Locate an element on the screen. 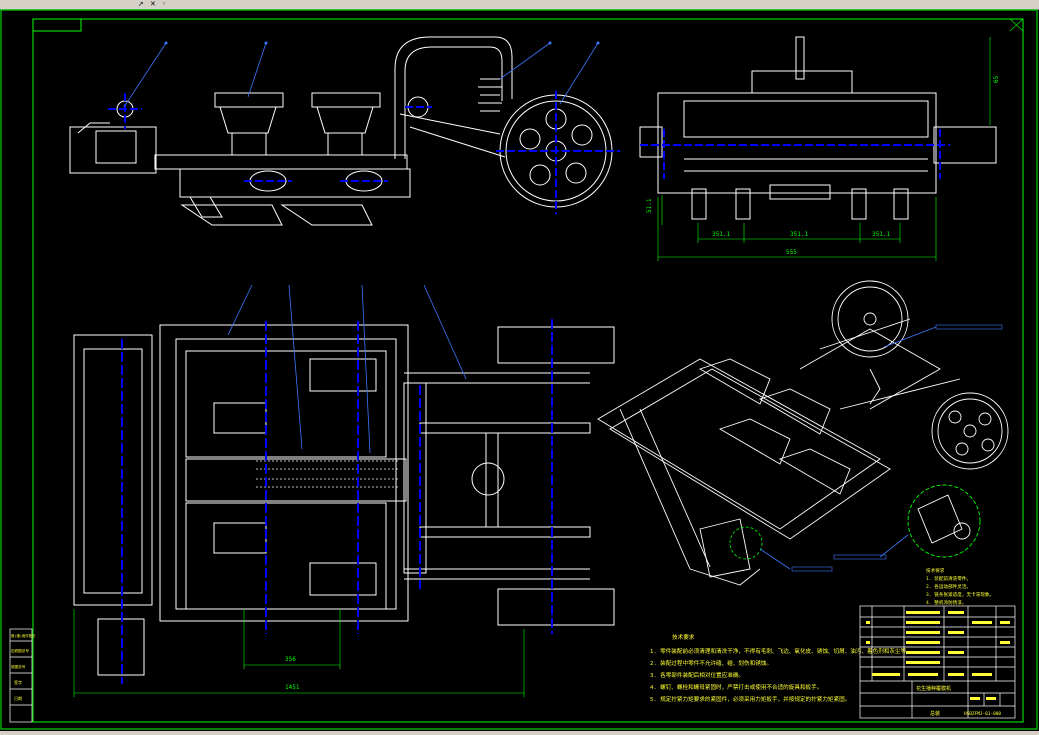 This screenshot has width=1039, height=735. dim-plan-d1: 356 is located at coordinates (290, 659).